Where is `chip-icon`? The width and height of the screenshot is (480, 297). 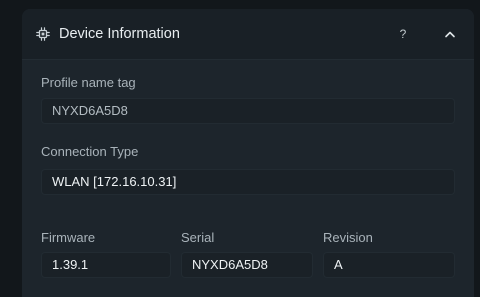 chip-icon is located at coordinates (43, 34).